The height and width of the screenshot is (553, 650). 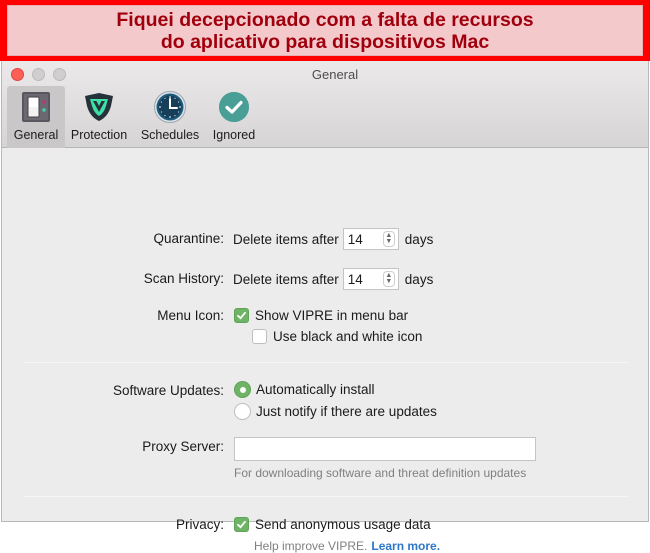 I want to click on black-white-icon-option: Use black and white icon, so click(x=337, y=336).